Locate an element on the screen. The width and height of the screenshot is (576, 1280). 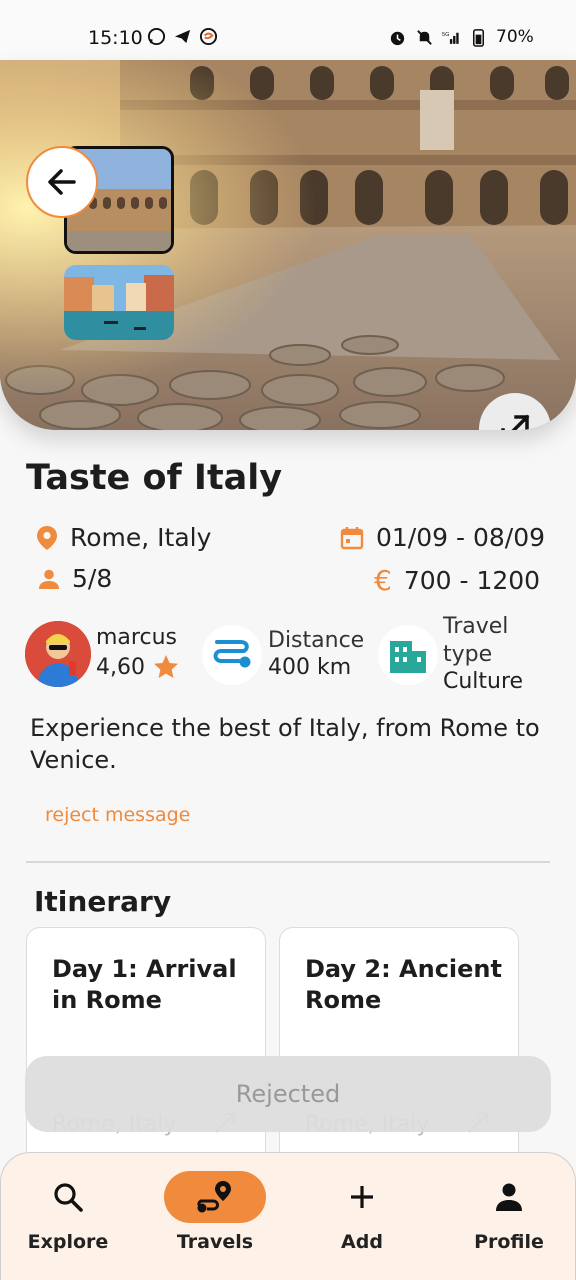
arrow-left-icon is located at coordinates (62, 182).